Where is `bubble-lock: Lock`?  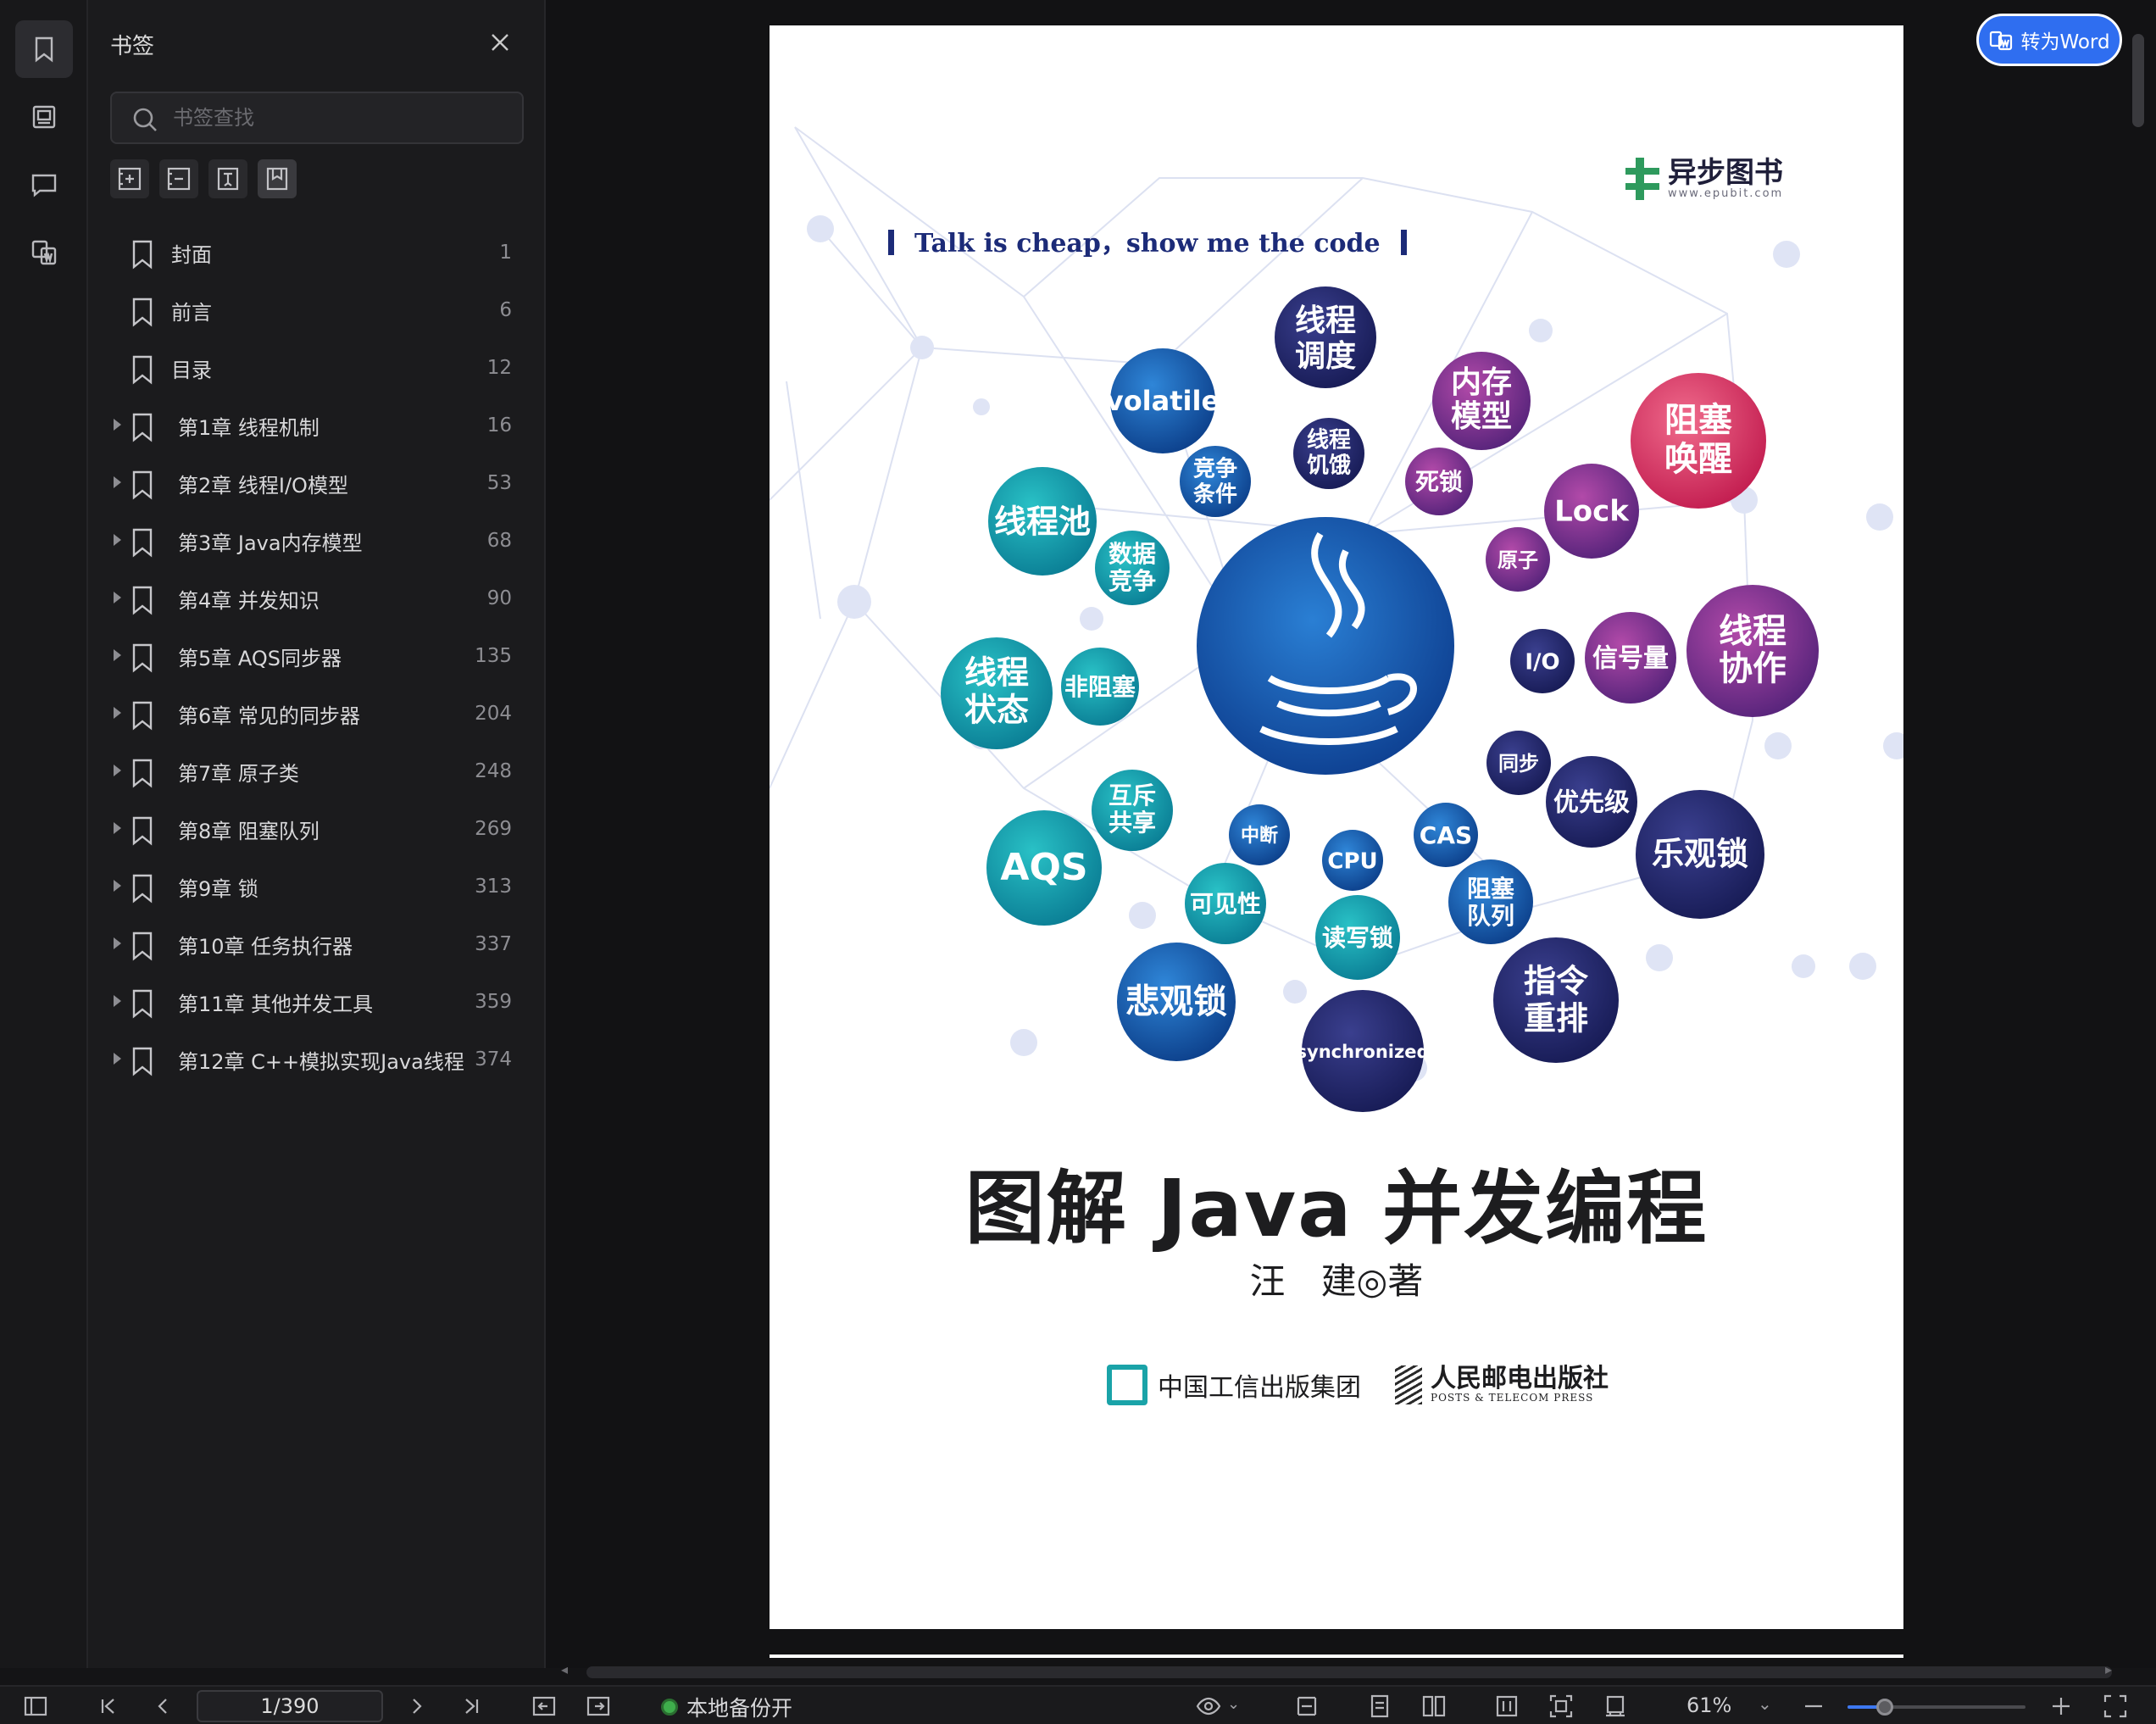 bubble-lock: Lock is located at coordinates (1592, 512).